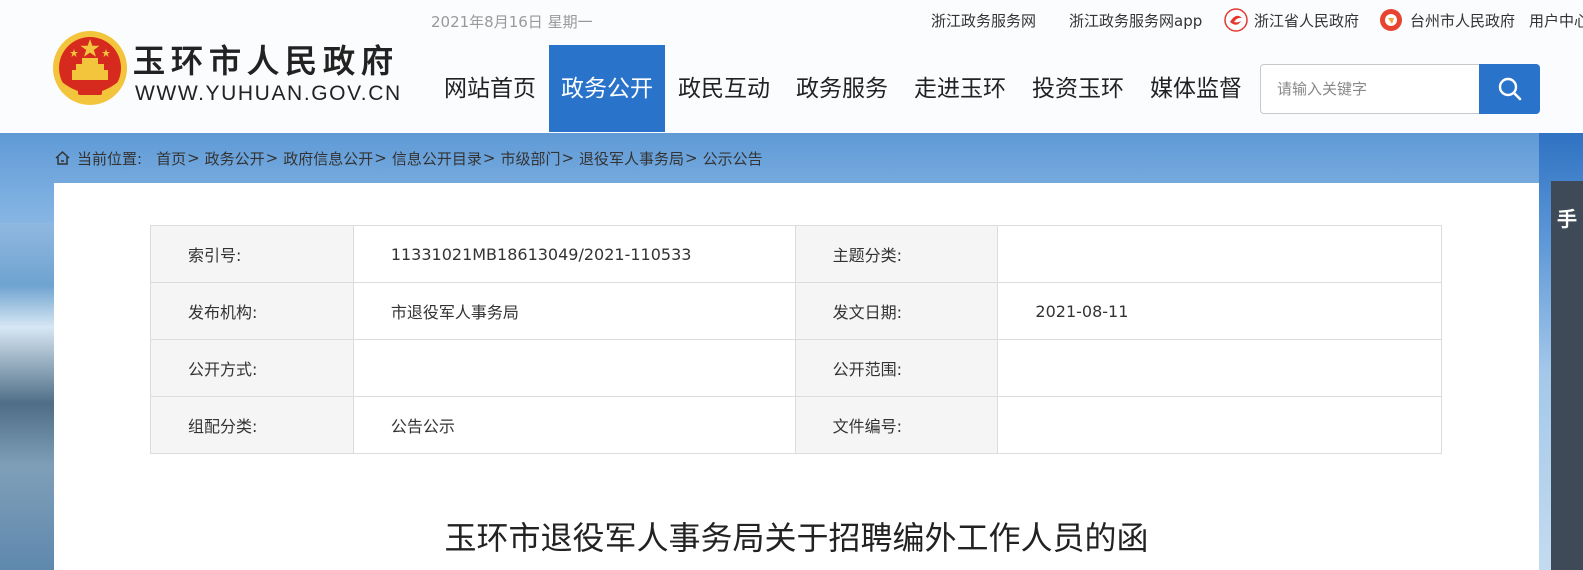 The width and height of the screenshot is (1583, 570). Describe the element at coordinates (983, 20) in the screenshot. I see `top-link-zjzwfw: 浙江政务服务网` at that location.